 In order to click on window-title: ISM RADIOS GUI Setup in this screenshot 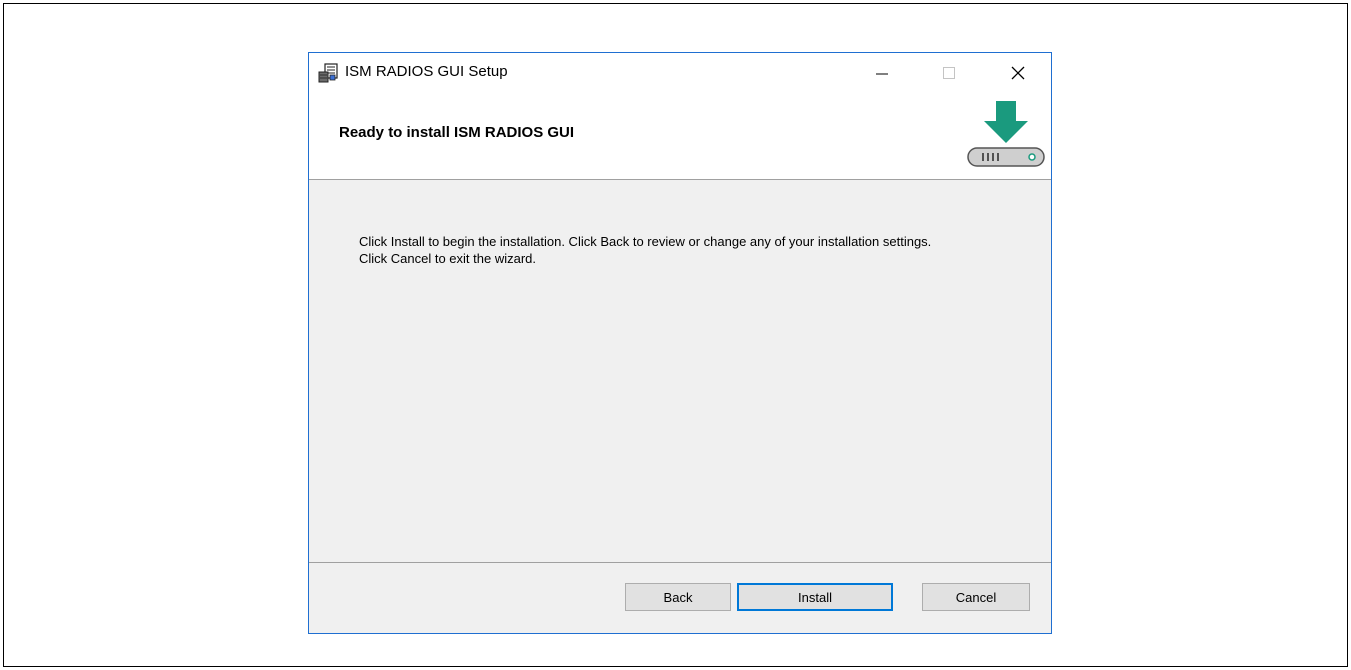, I will do `click(426, 71)`.